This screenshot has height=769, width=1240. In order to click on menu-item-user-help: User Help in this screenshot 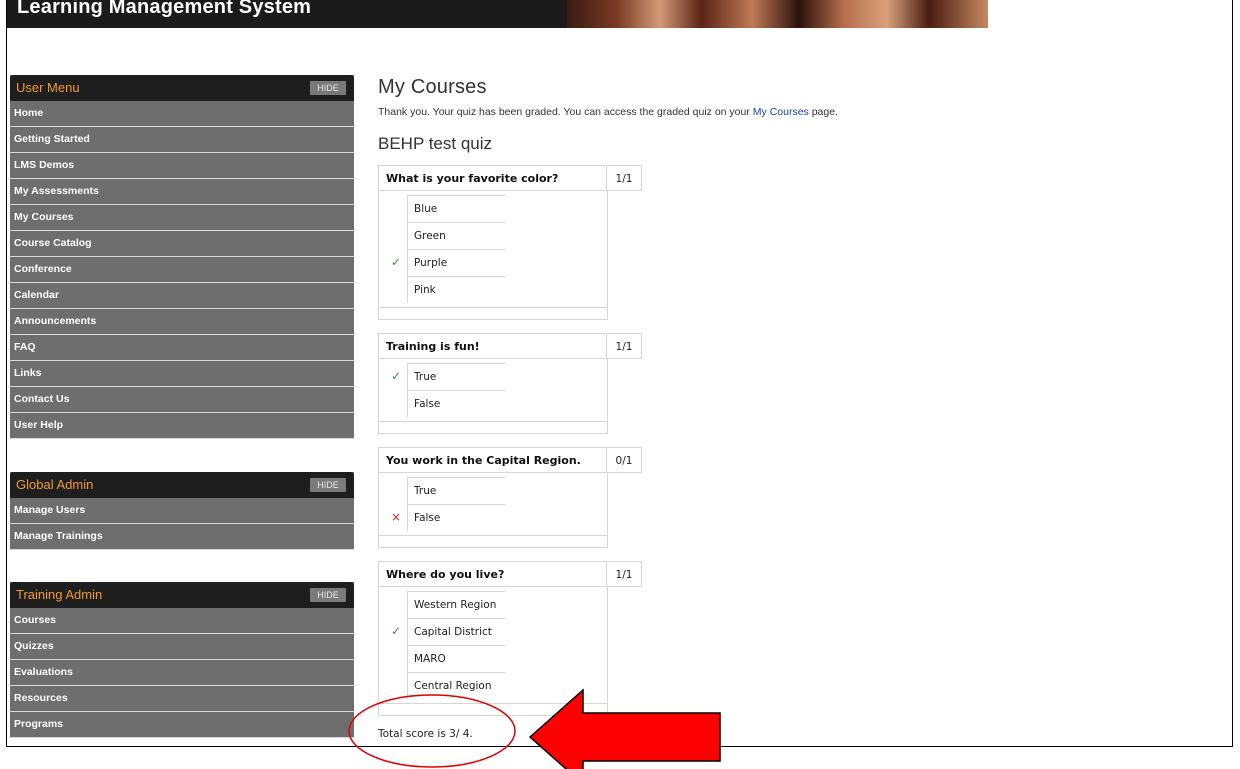, I will do `click(182, 426)`.